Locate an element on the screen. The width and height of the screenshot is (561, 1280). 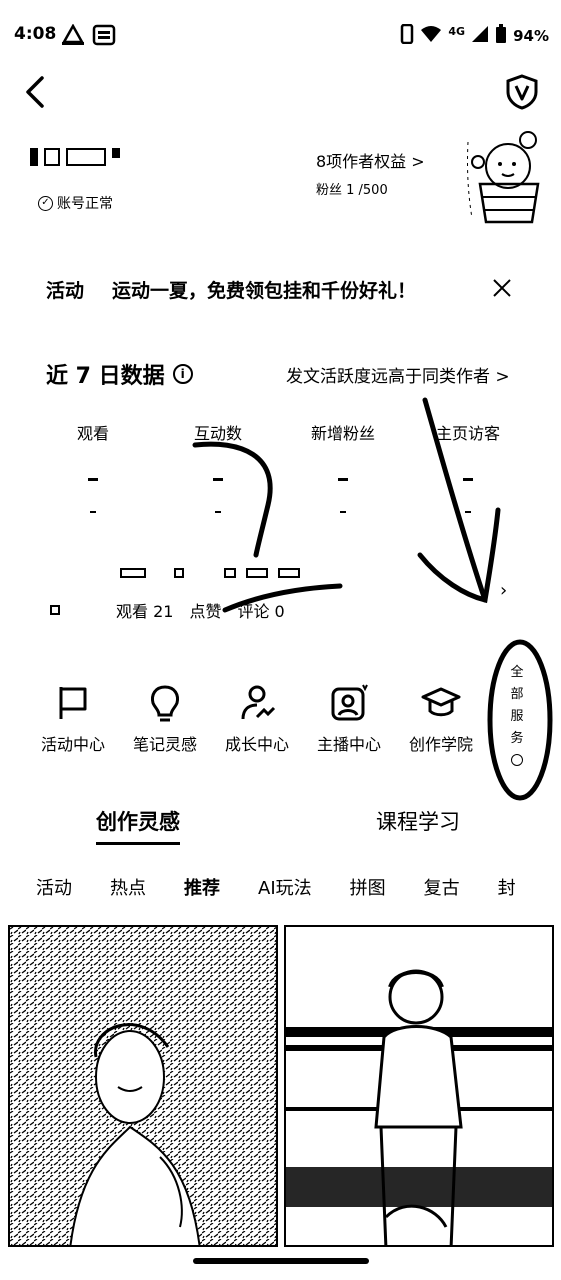
network-type: 4G is located at coordinates (457, 31).